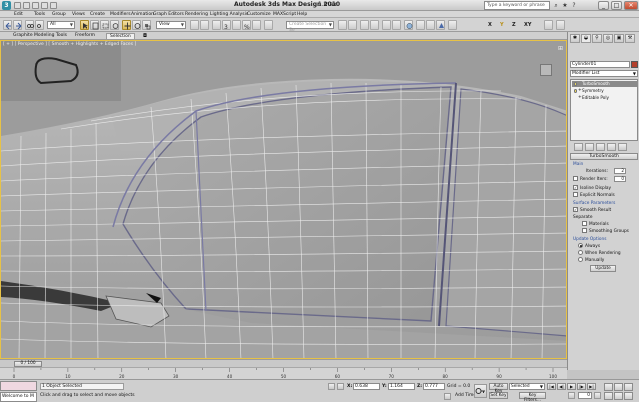 Image resolution: width=639 pixels, height=402 pixels. I want to click on pin-stack-icon, so click(578, 147).